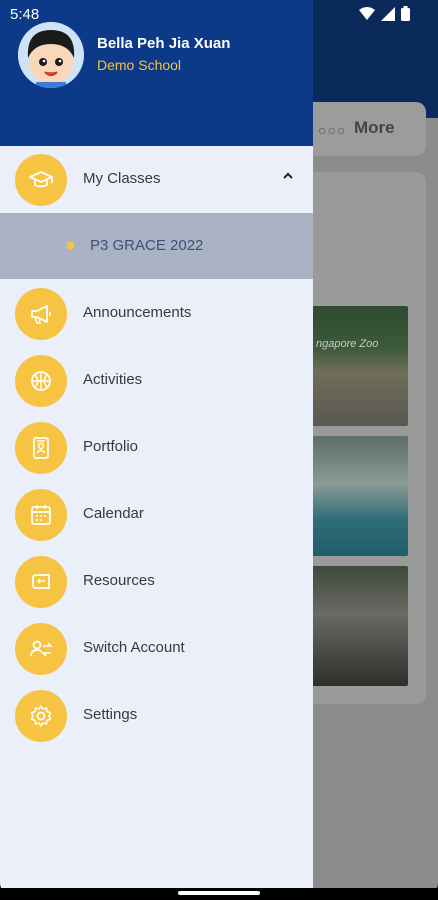 This screenshot has width=438, height=900. Describe the element at coordinates (41, 381) in the screenshot. I see `basketball-icon` at that location.